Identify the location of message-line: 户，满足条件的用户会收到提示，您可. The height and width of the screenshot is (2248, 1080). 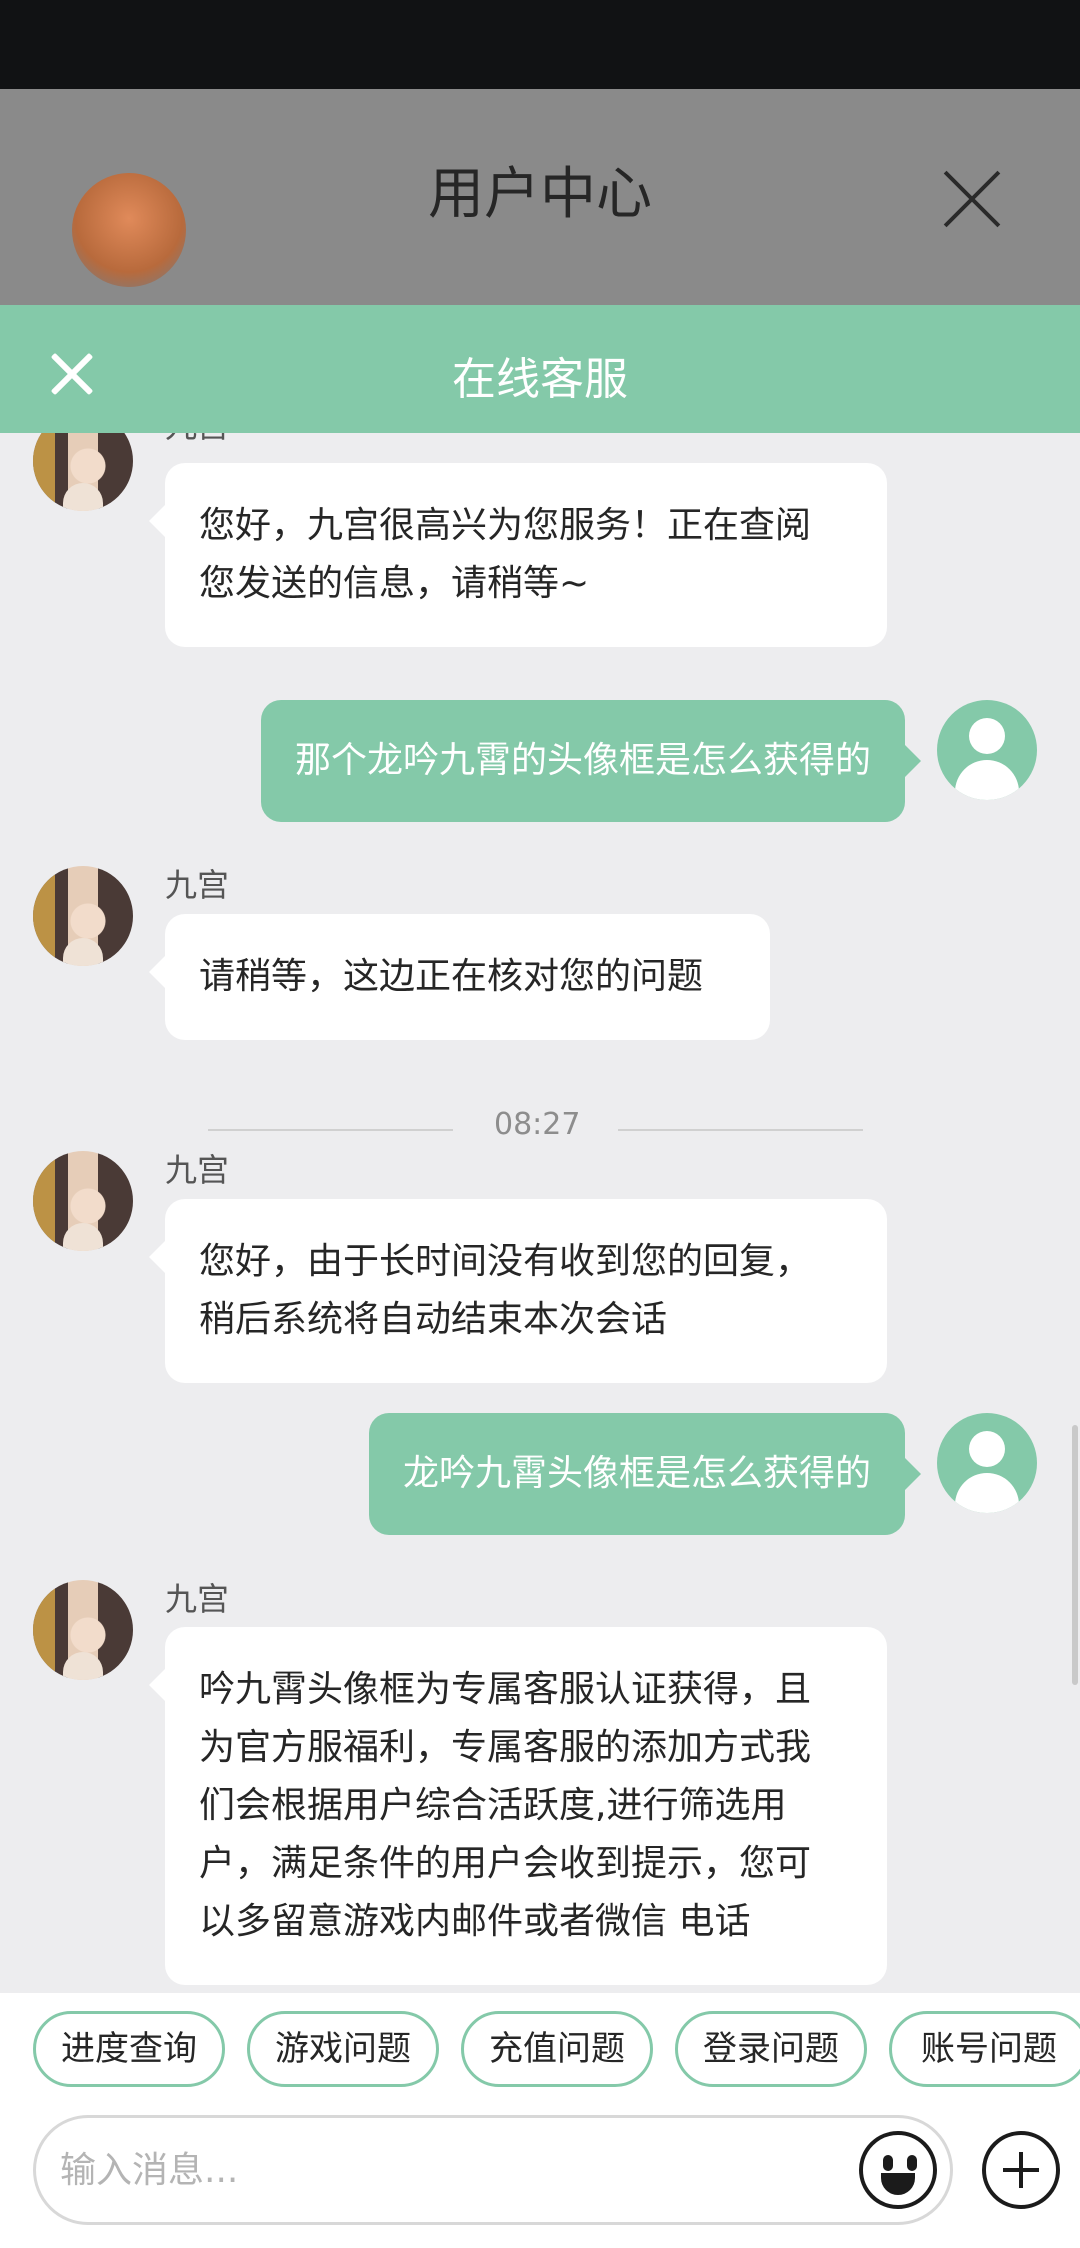
(505, 1863).